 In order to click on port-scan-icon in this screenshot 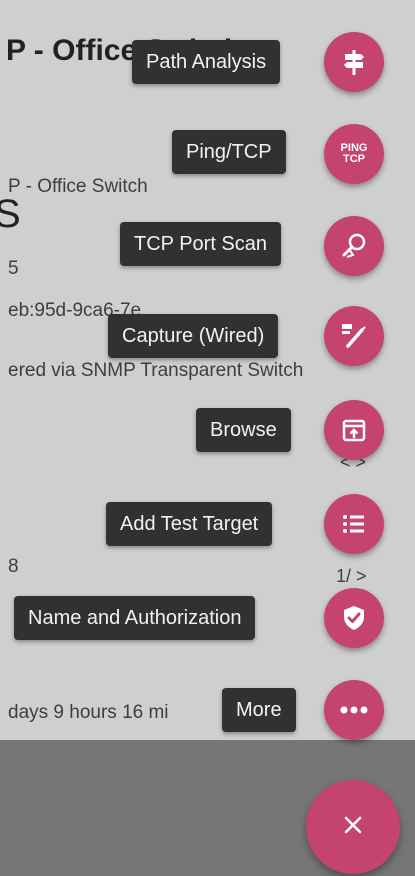, I will do `click(354, 246)`.